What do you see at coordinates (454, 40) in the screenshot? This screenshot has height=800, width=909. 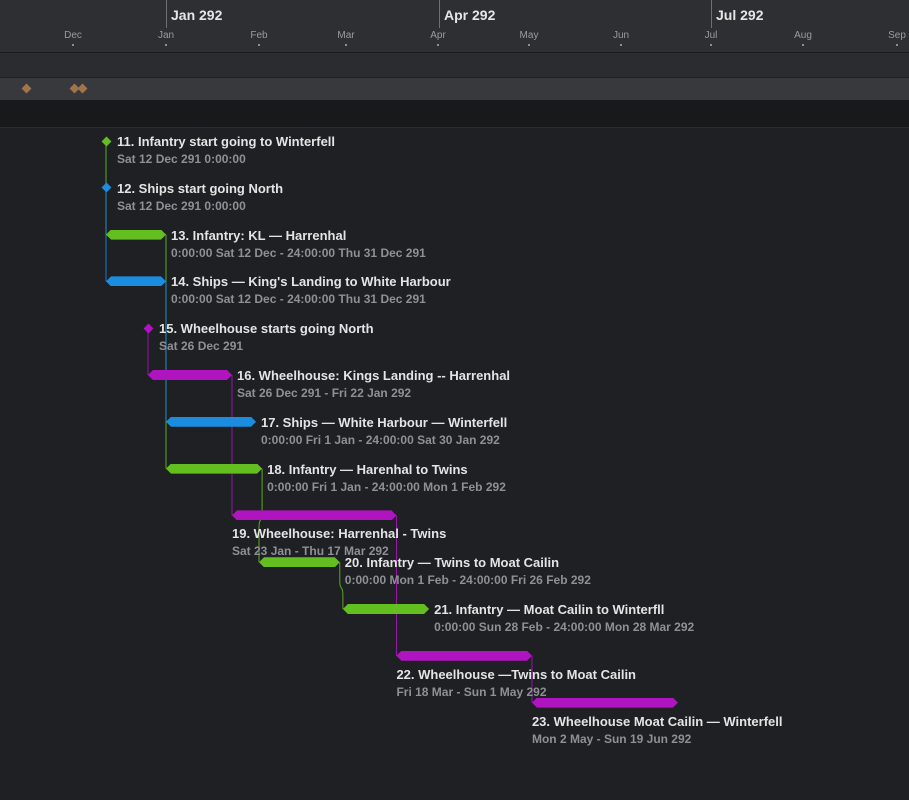 I see `timeline-month-row: Dec Jan Feb Mar Apr May Jun Jul Aug Sep` at bounding box center [454, 40].